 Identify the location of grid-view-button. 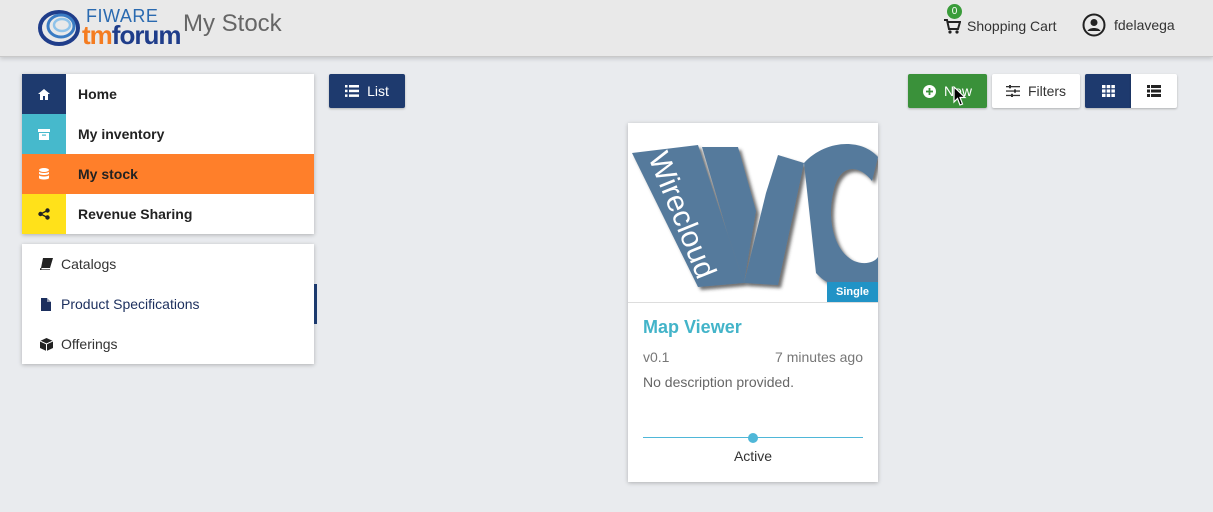
(1108, 91).